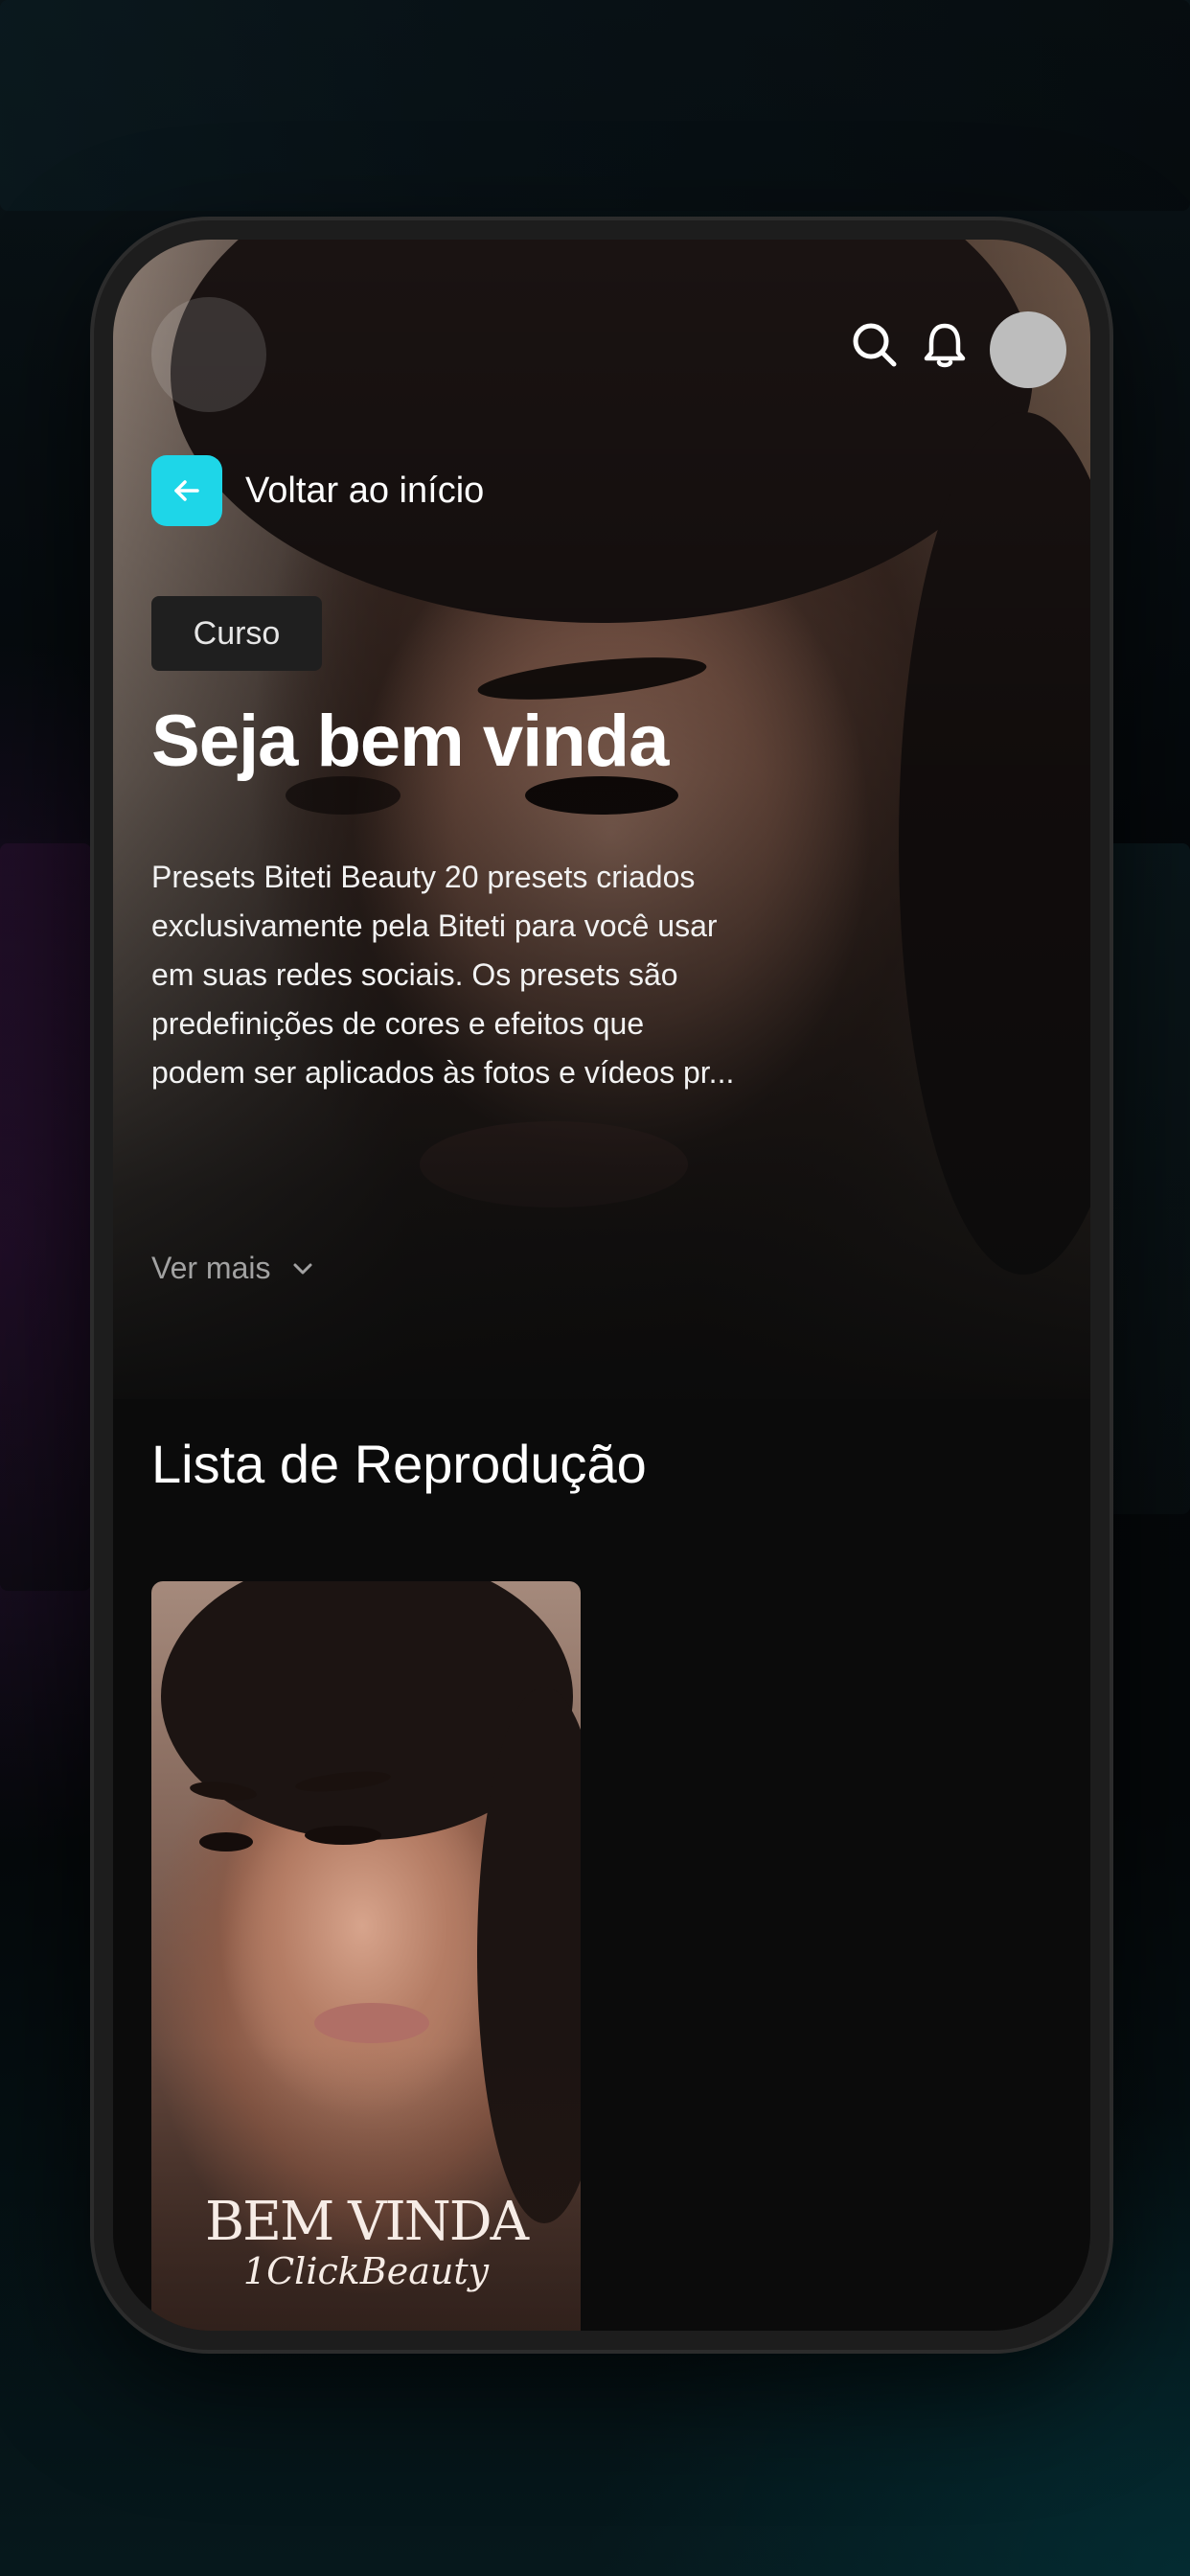 The height and width of the screenshot is (2576, 1190). I want to click on logo-placeholder, so click(209, 354).